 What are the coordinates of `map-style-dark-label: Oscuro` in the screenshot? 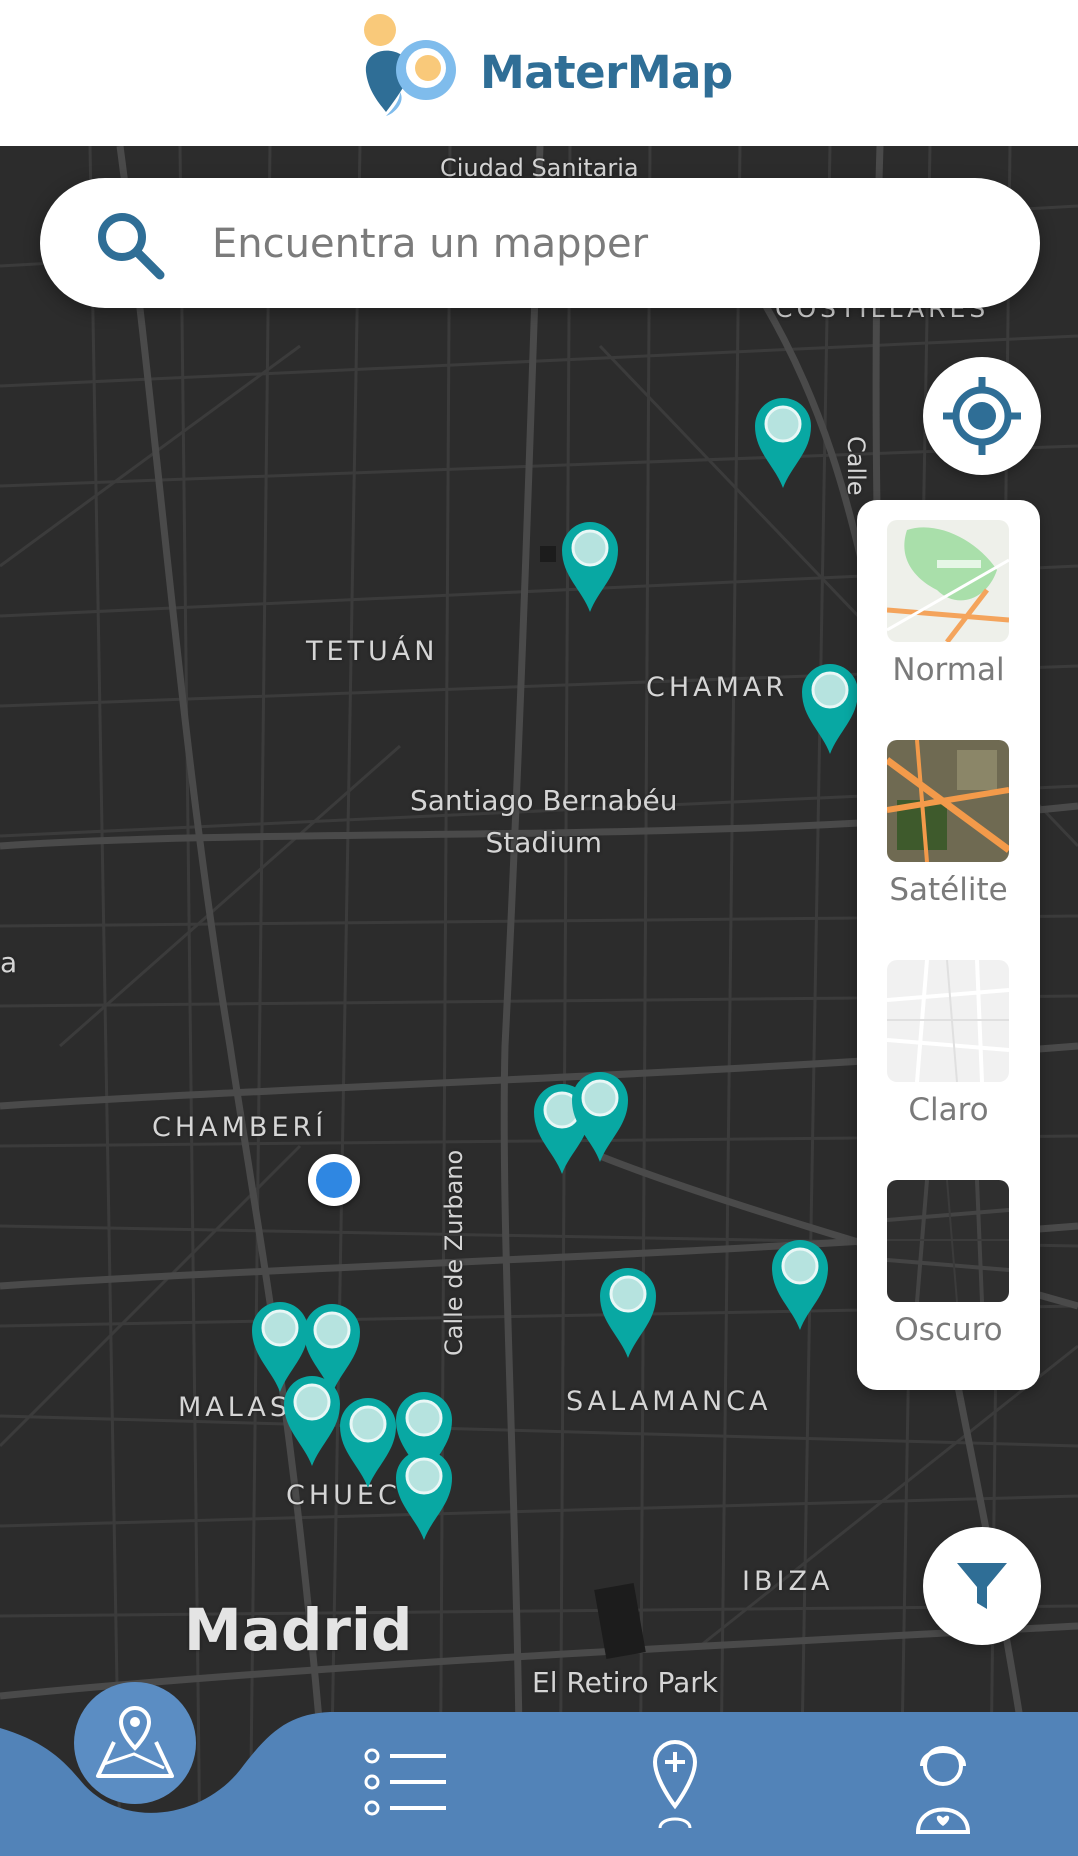 It's located at (948, 1330).